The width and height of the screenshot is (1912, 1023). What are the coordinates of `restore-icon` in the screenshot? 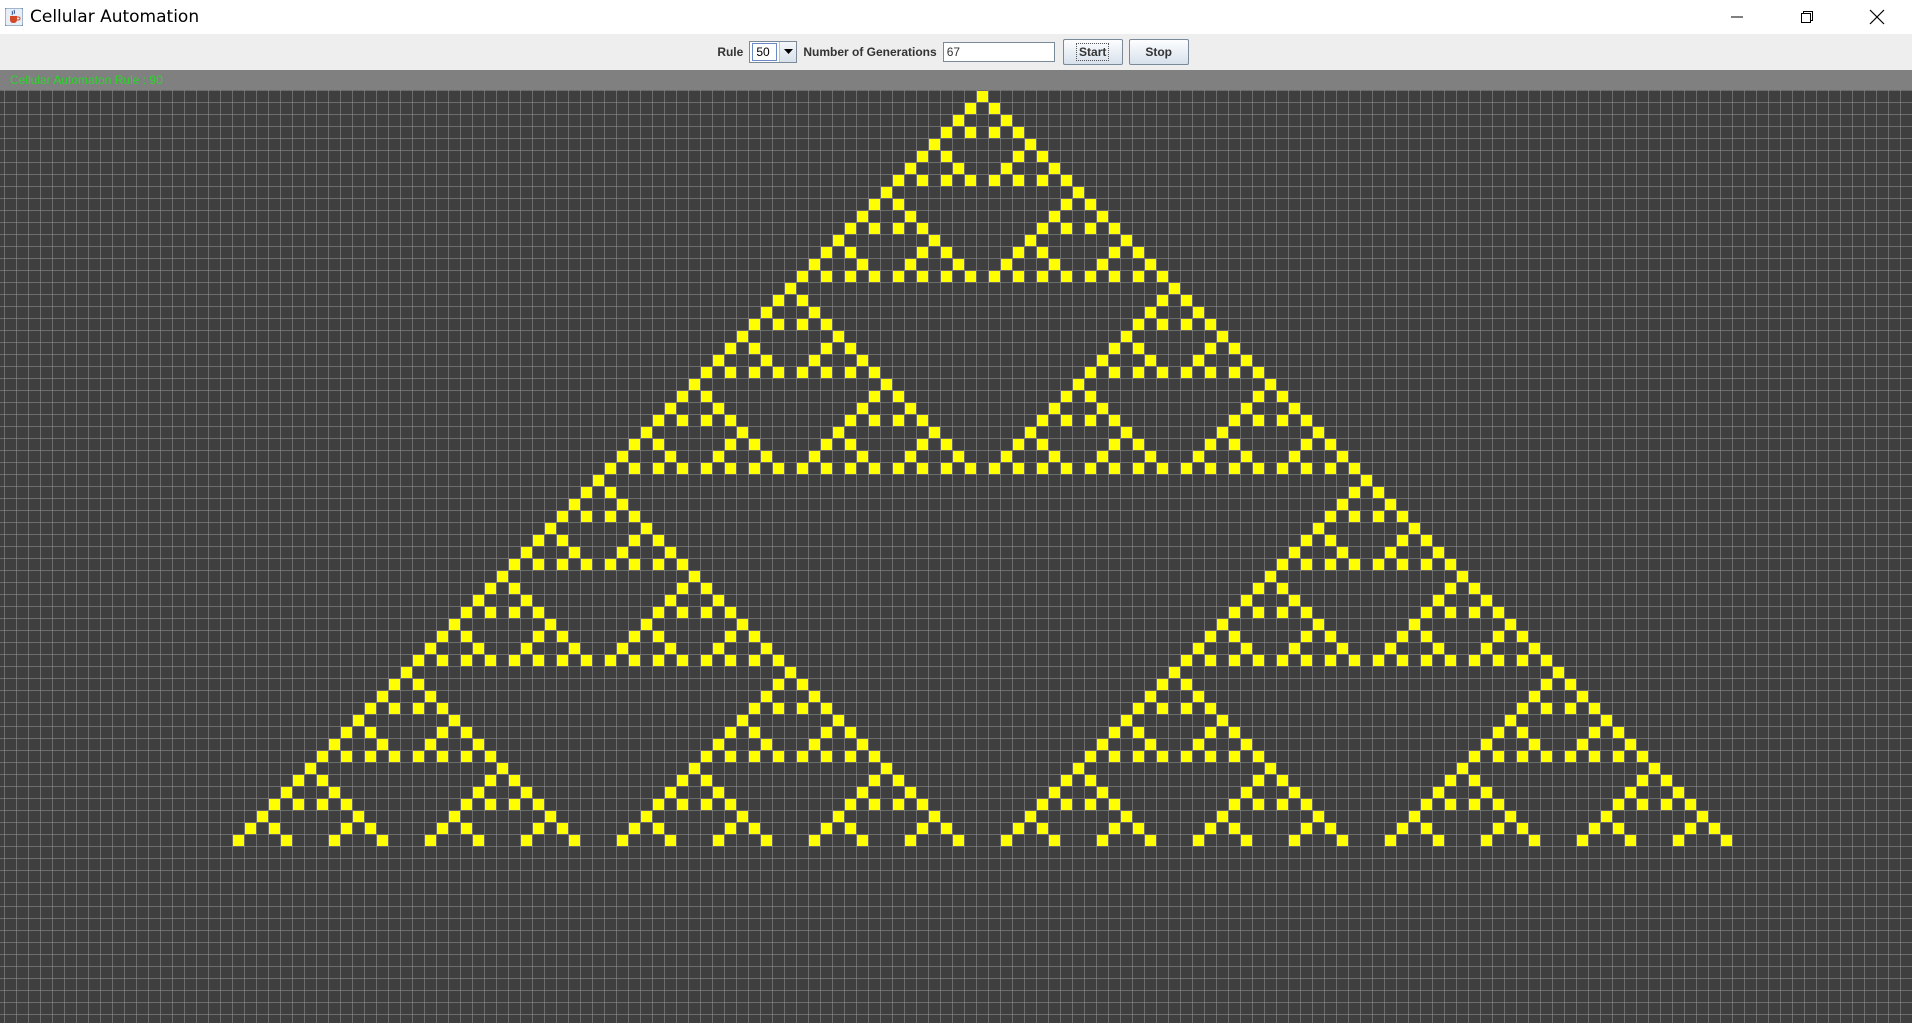 It's located at (1807, 17).